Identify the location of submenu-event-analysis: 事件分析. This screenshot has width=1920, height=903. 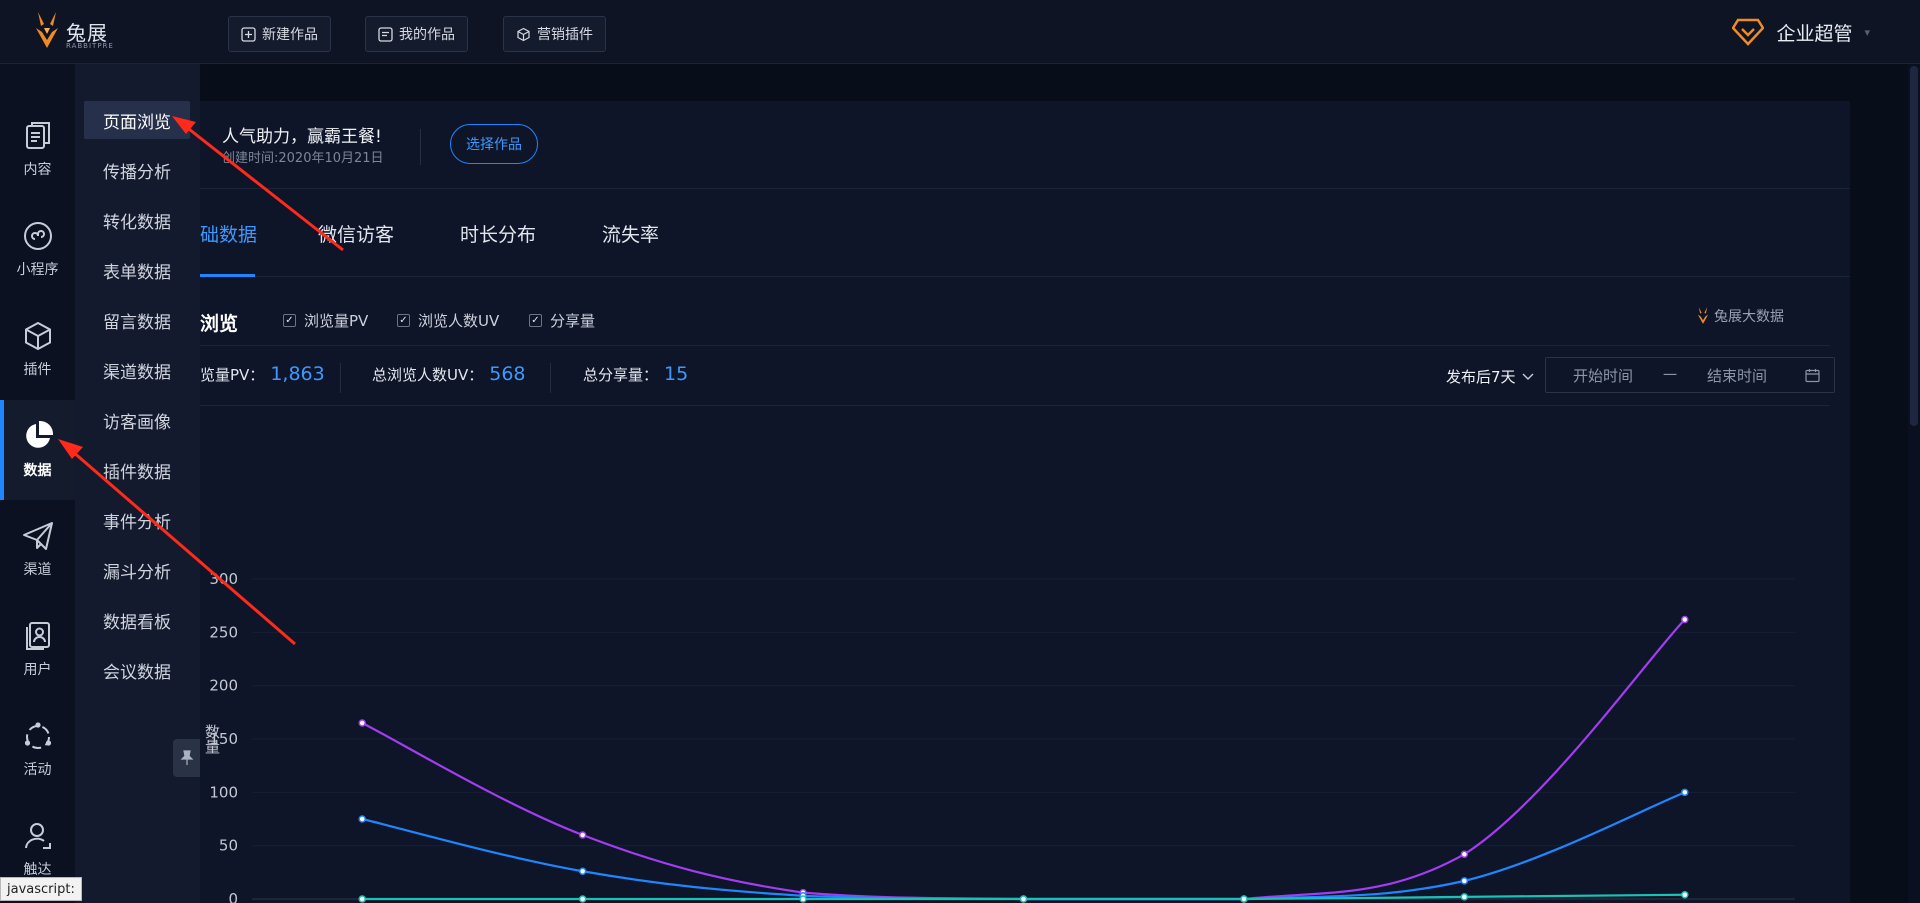
(137, 520).